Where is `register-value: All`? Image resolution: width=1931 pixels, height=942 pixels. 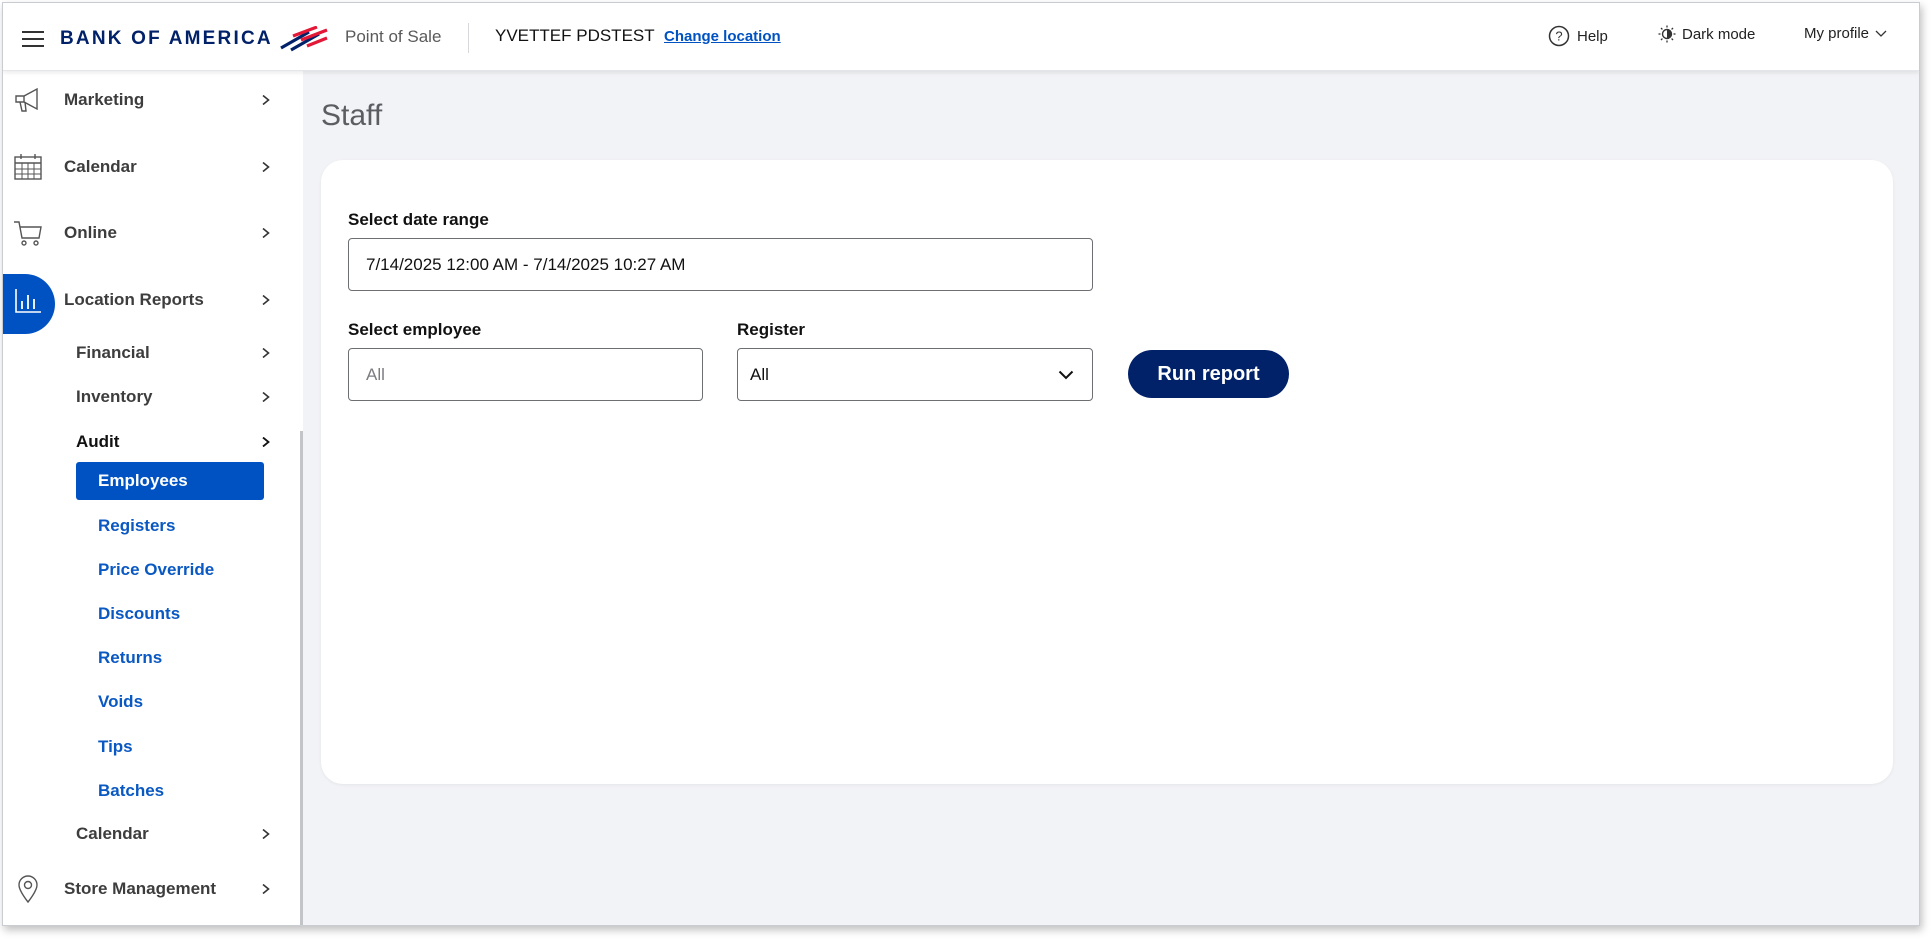 register-value: All is located at coordinates (759, 374).